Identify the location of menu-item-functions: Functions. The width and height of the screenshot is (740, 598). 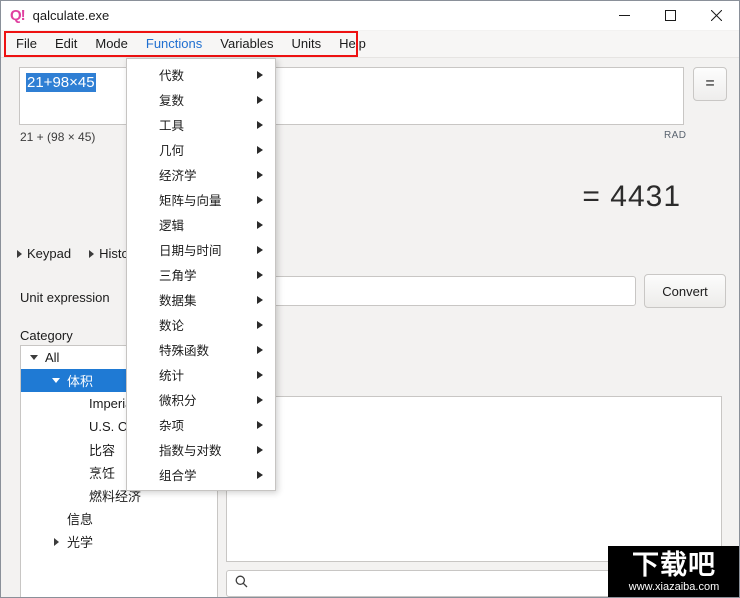
(174, 44).